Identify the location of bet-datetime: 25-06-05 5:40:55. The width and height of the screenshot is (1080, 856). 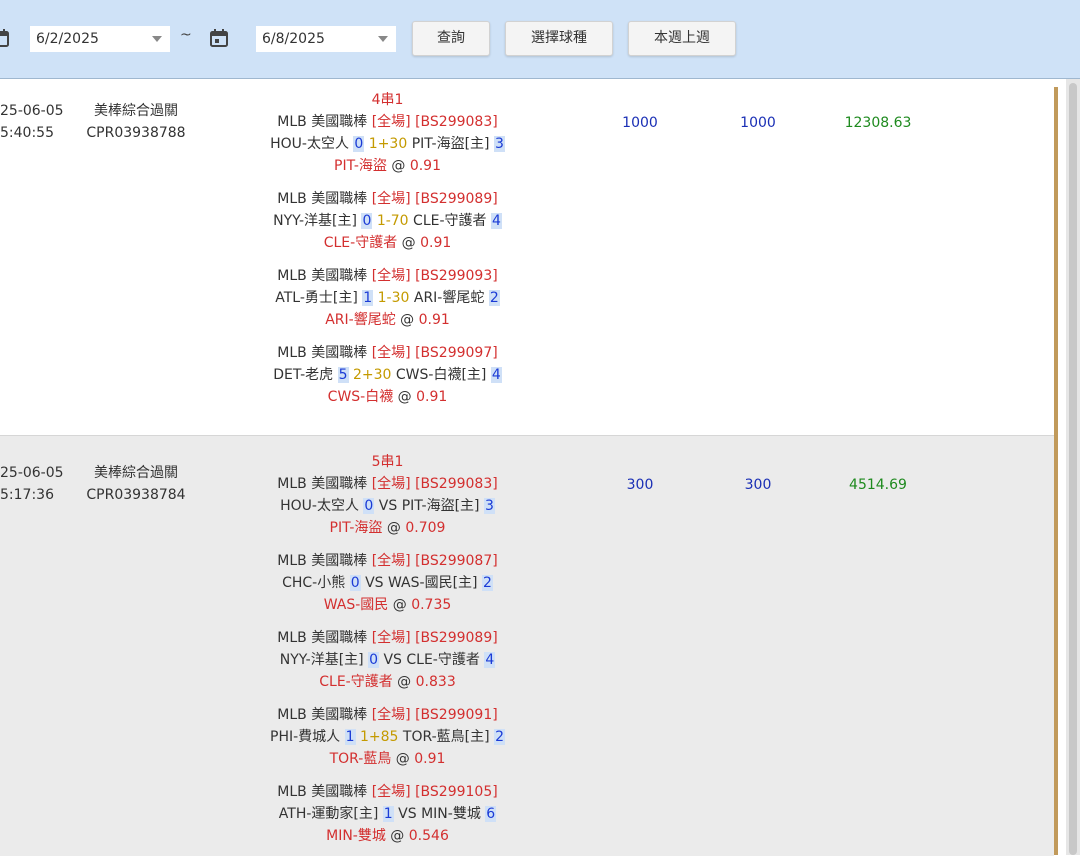
(35, 122).